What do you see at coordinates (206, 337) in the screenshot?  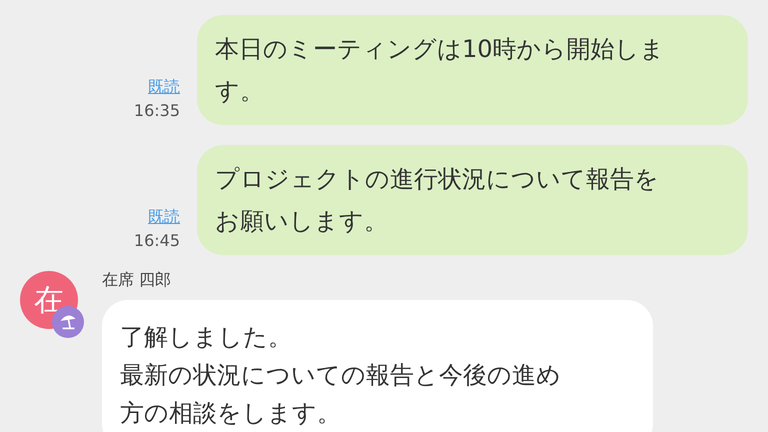 I see `message-text: 了解しました。` at bounding box center [206, 337].